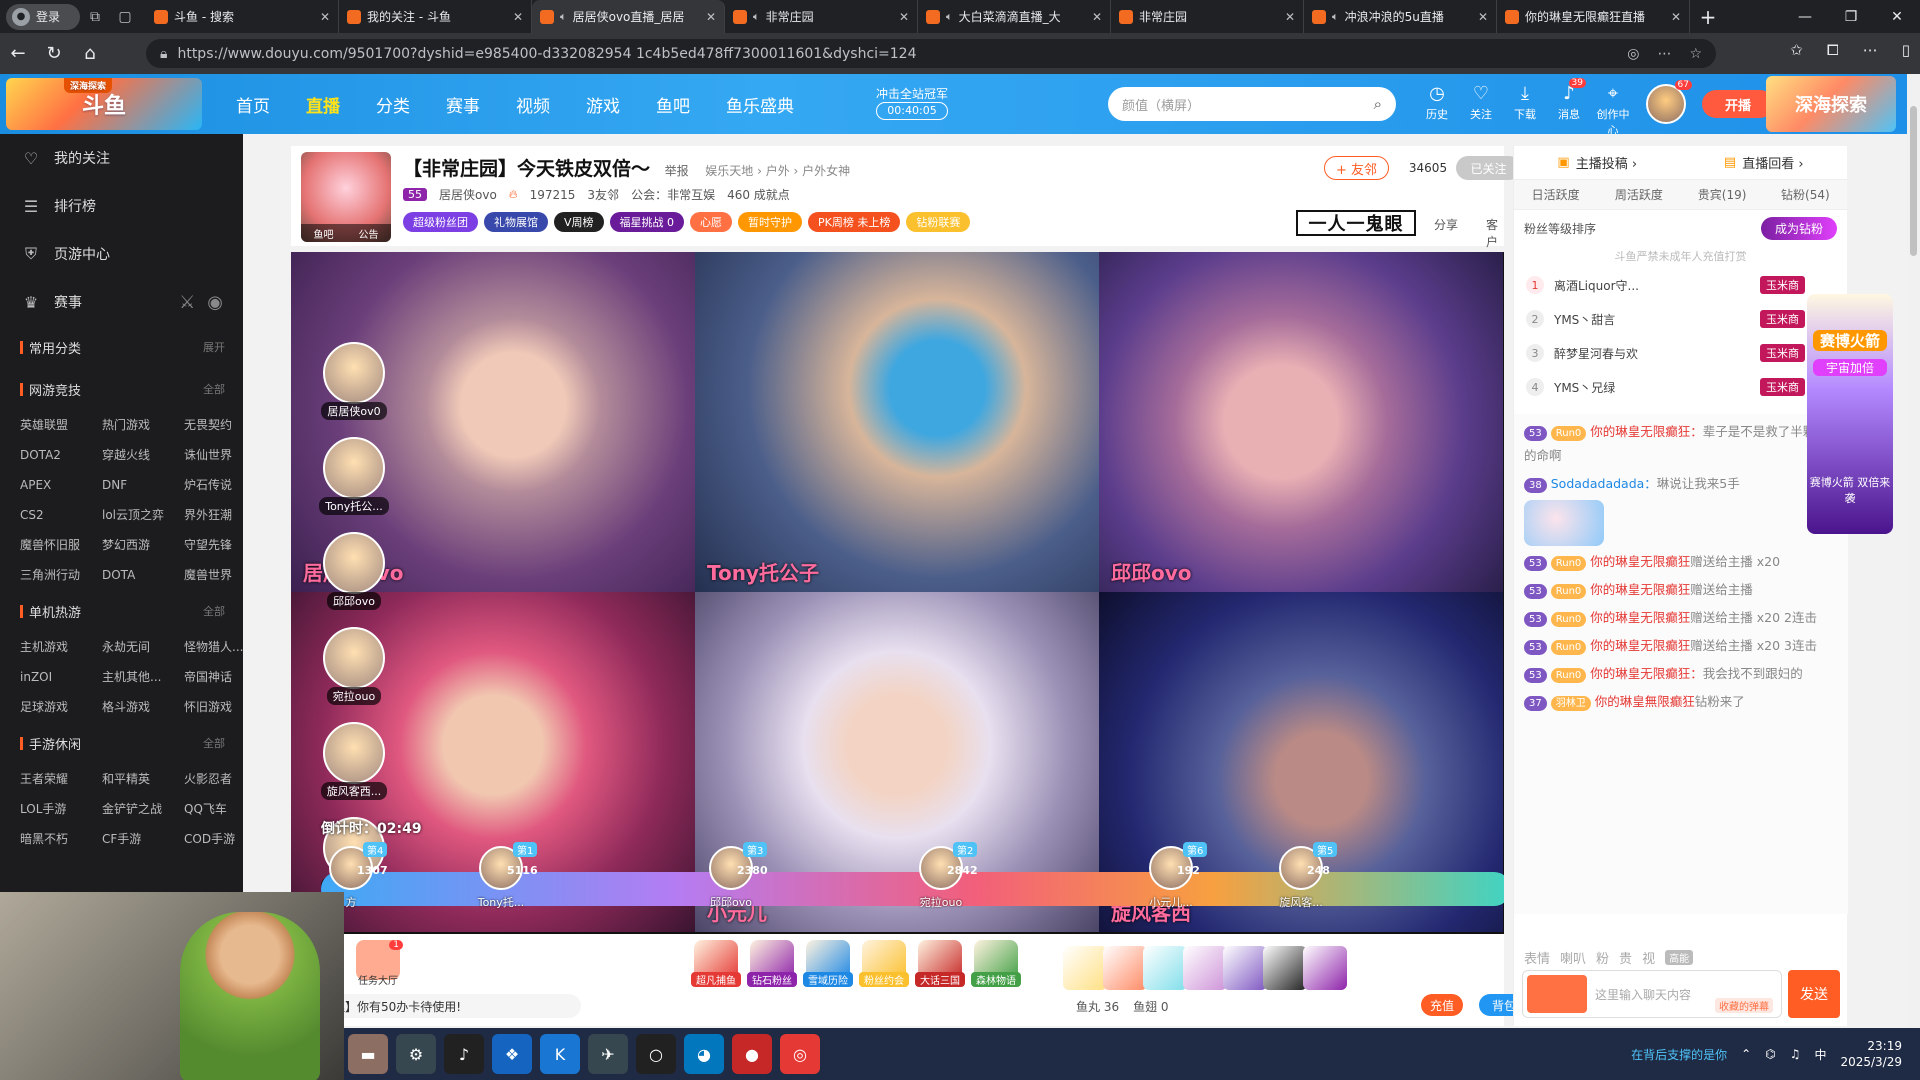 The width and height of the screenshot is (1920, 1080). I want to click on chat-tool: 视, so click(1648, 957).